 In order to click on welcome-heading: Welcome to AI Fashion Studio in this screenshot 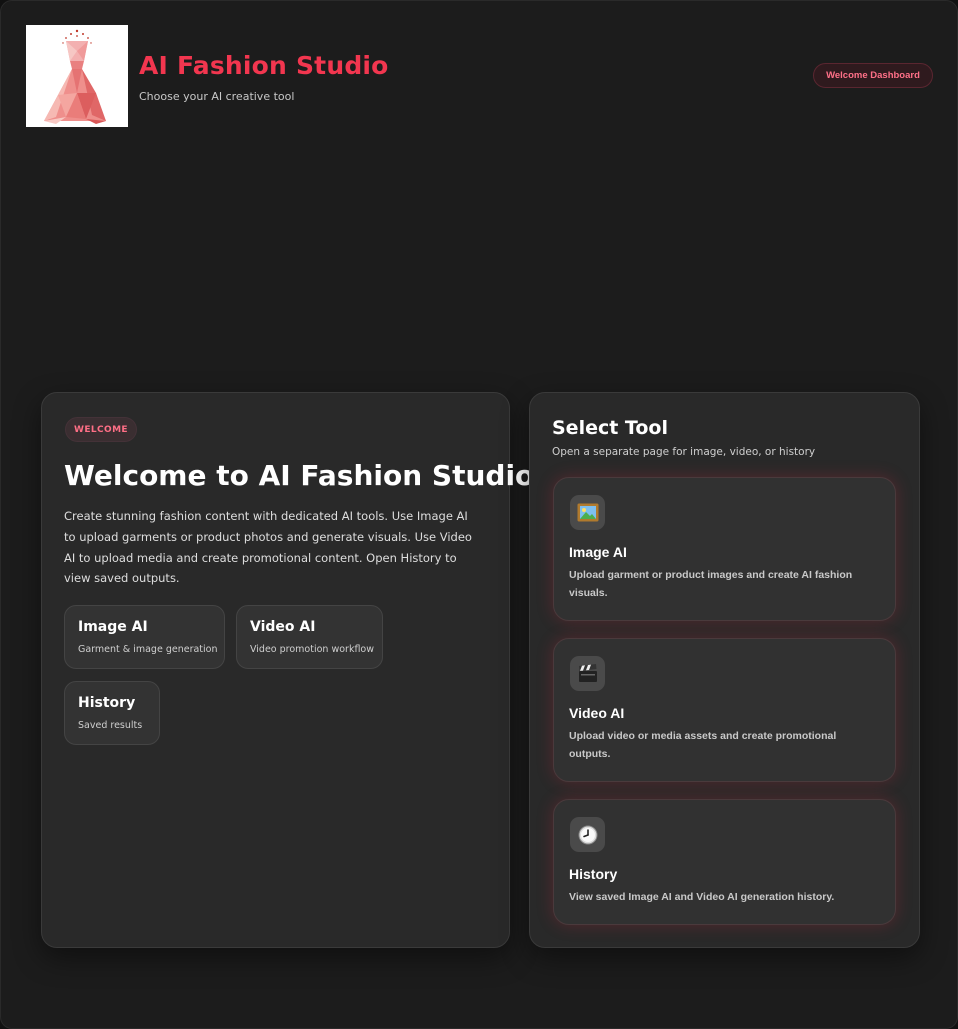, I will do `click(299, 475)`.